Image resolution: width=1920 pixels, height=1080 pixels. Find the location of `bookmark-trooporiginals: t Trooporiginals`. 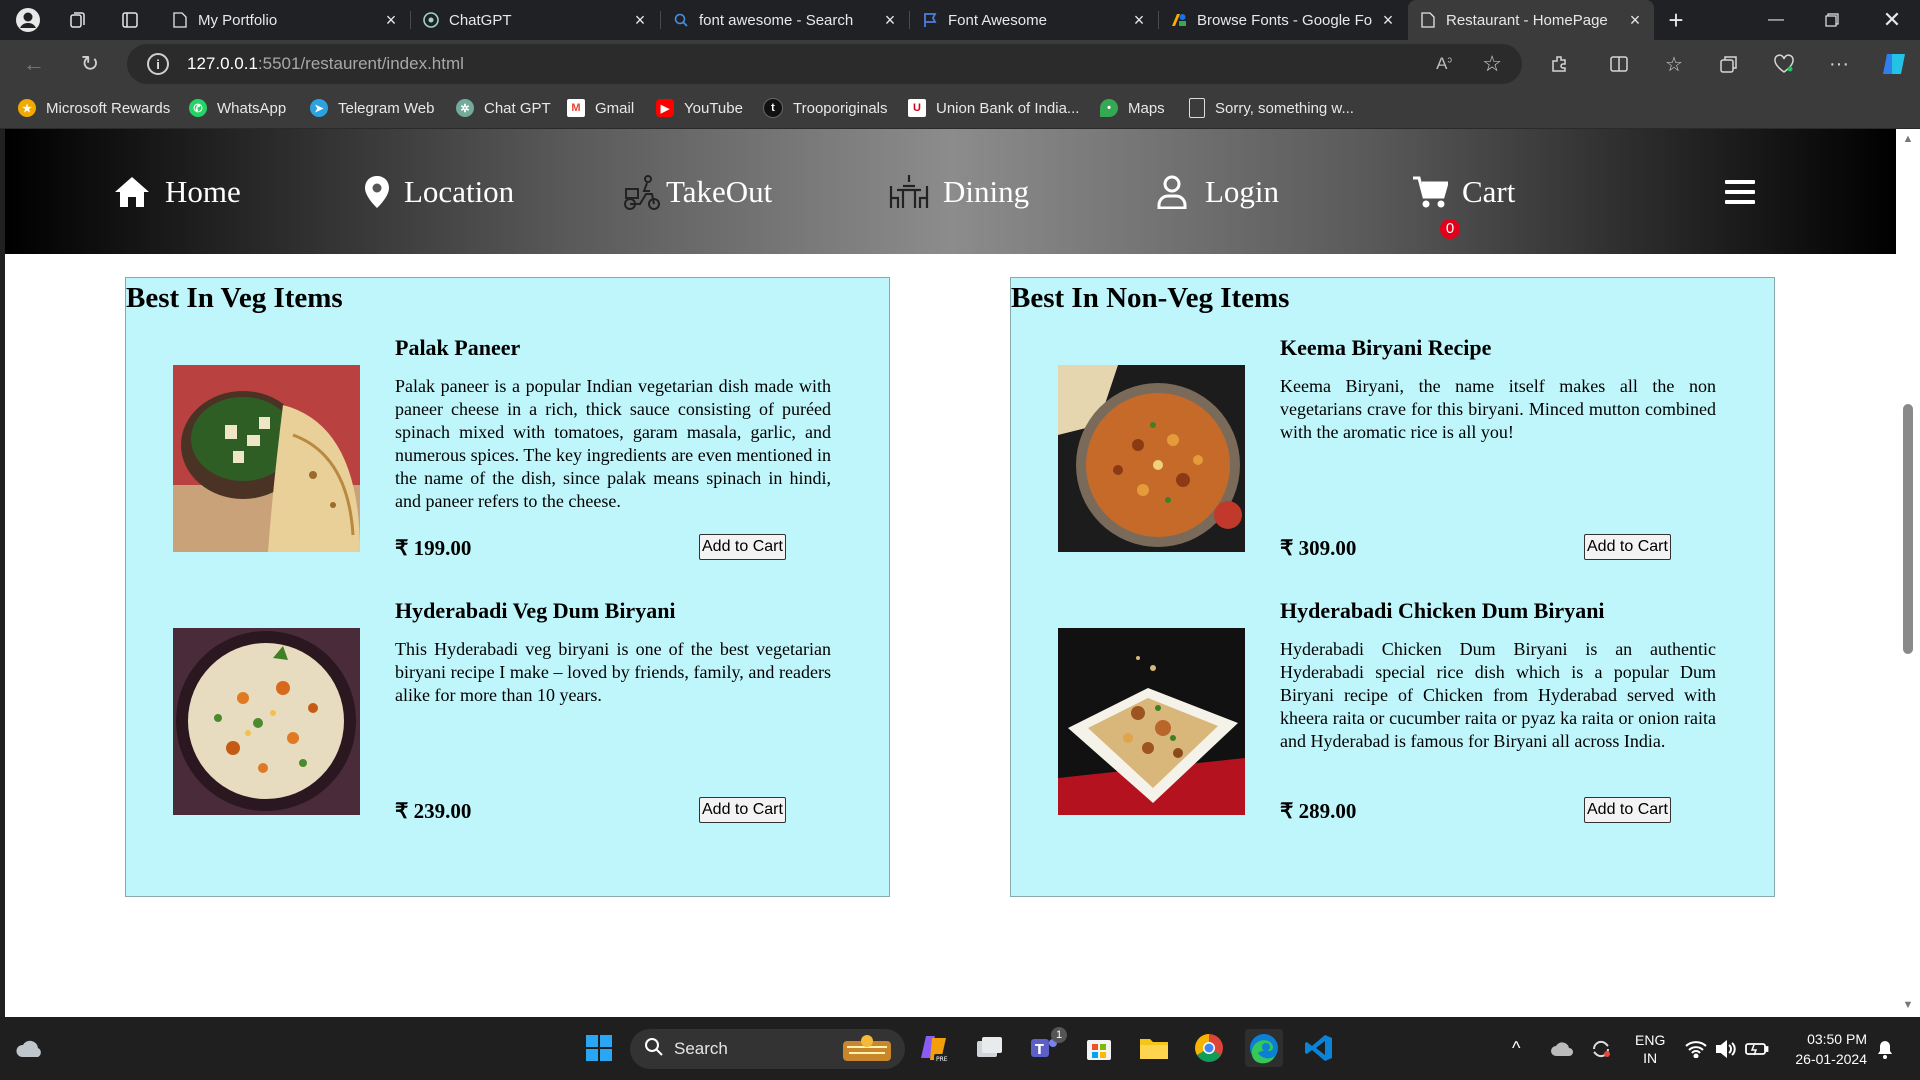

bookmark-trooporiginals: t Trooporiginals is located at coordinates (825, 108).